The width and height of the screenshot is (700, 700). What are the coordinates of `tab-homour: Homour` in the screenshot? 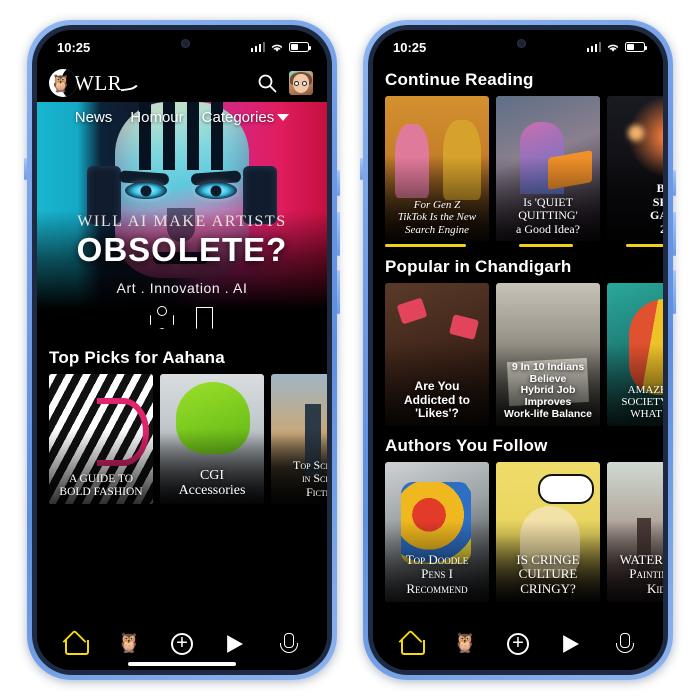 It's located at (156, 117).